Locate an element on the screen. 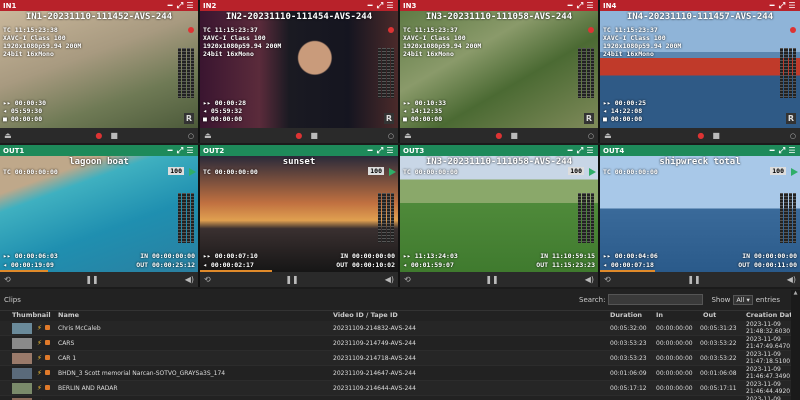  col-name: Name is located at coordinates (68, 315).